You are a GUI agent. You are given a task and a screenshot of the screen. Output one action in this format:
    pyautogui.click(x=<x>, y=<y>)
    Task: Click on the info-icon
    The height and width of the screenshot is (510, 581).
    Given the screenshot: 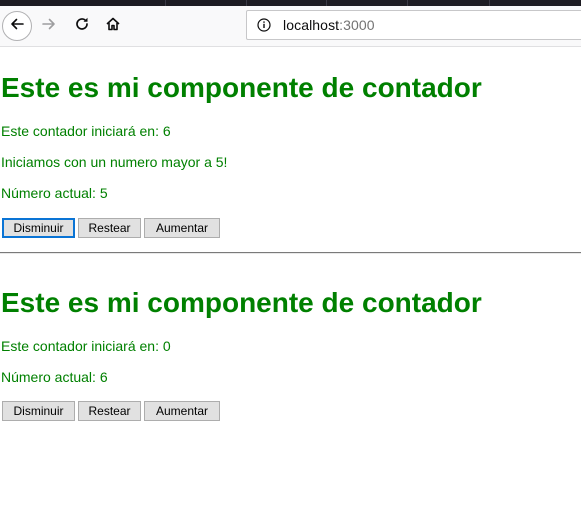 What is the action you would take?
    pyautogui.click(x=264, y=25)
    